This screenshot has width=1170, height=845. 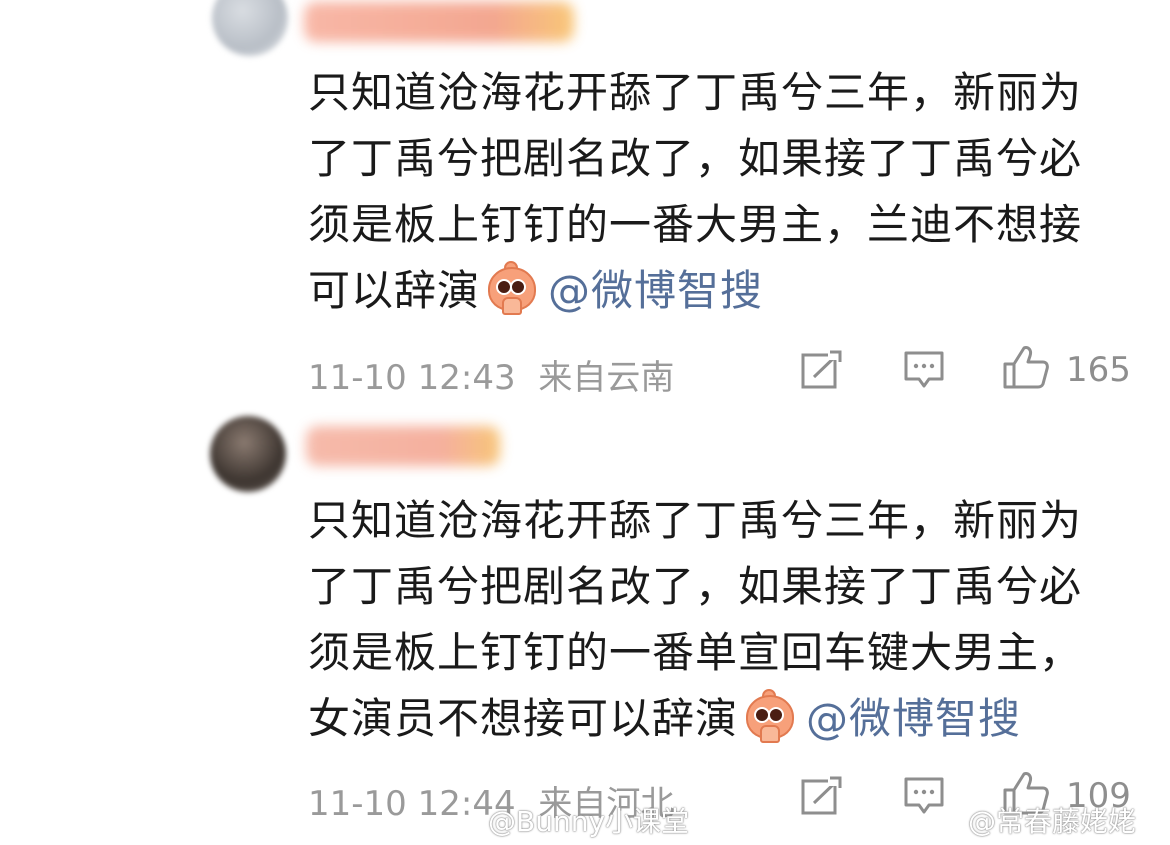 What do you see at coordinates (606, 378) in the screenshot?
I see `location: 来自云南` at bounding box center [606, 378].